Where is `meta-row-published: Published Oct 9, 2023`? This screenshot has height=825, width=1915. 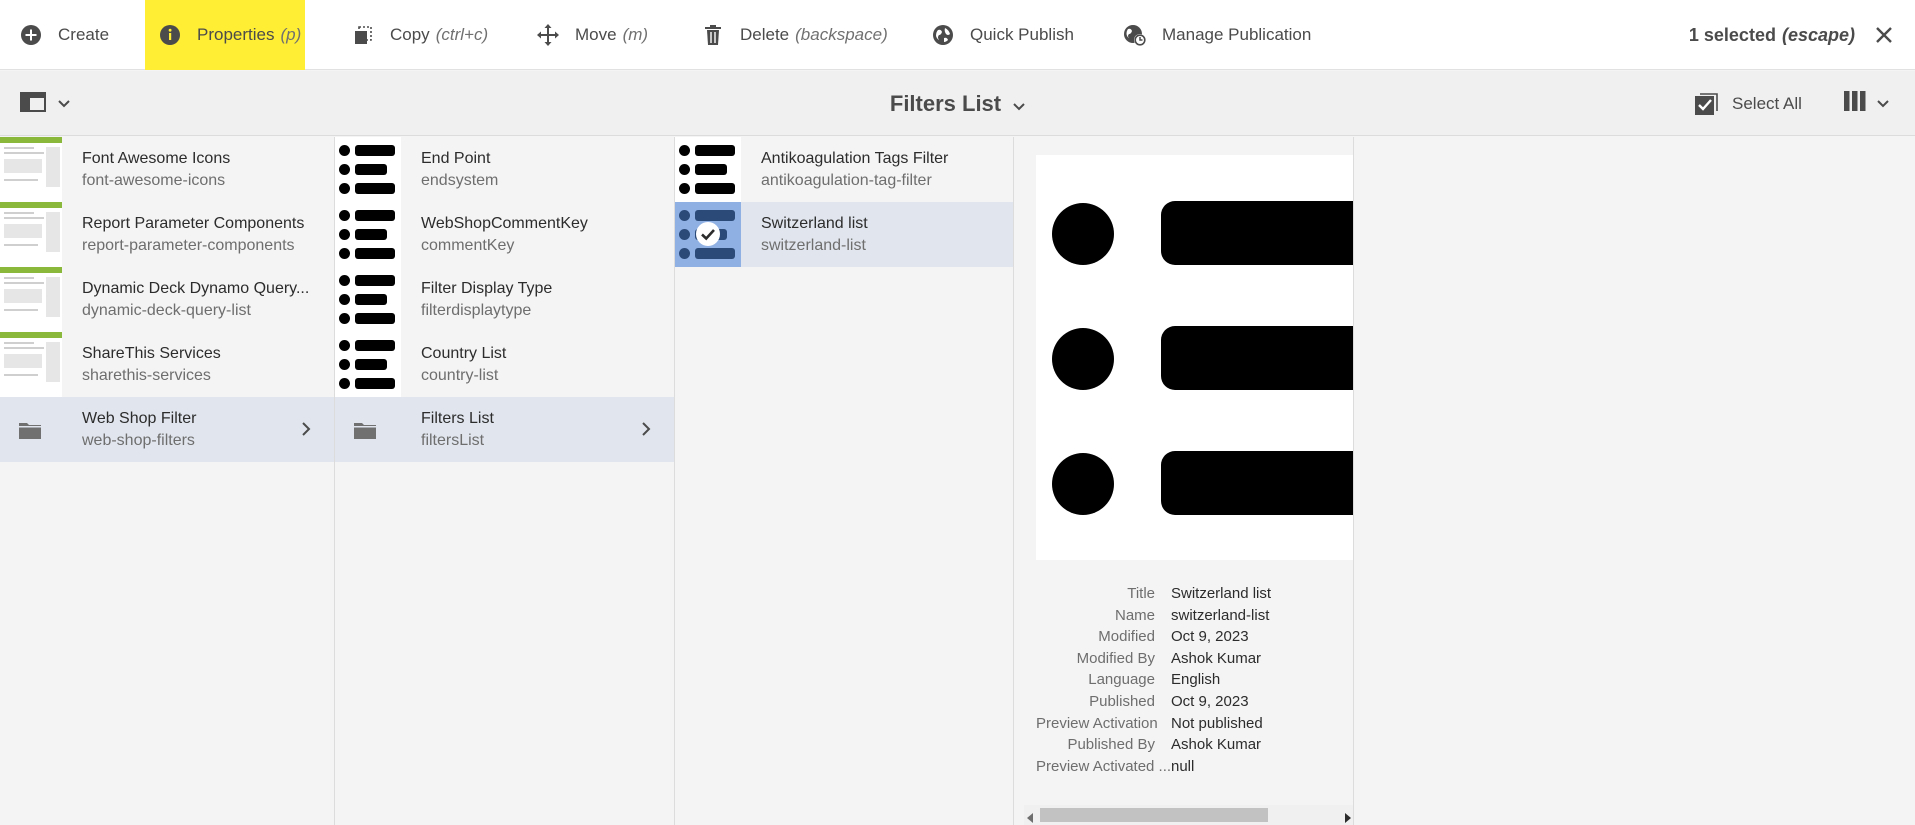 meta-row-published: Published Oct 9, 2023 is located at coordinates (1194, 703).